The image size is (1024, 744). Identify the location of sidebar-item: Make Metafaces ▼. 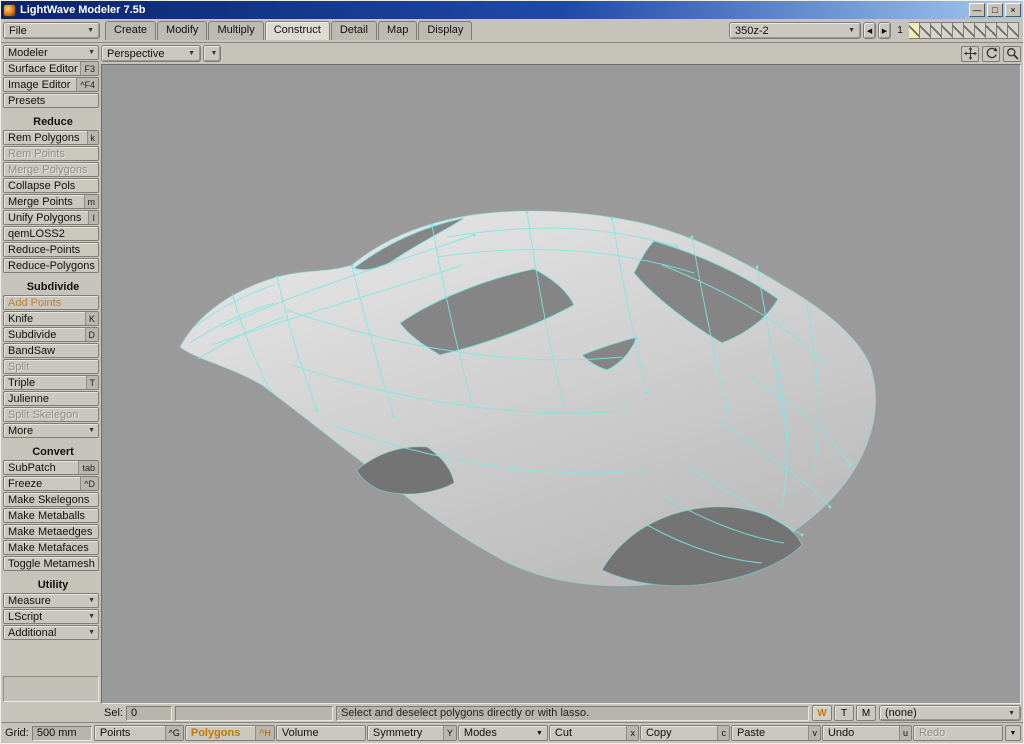
(51, 547).